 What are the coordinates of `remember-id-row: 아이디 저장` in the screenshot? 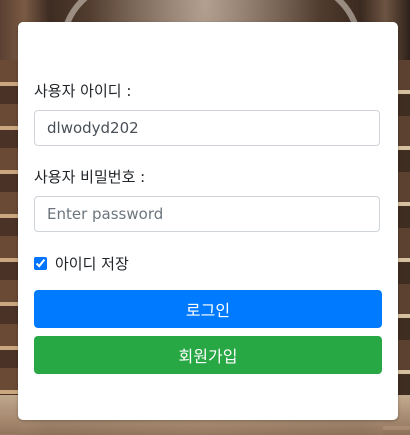 It's located at (81, 263).